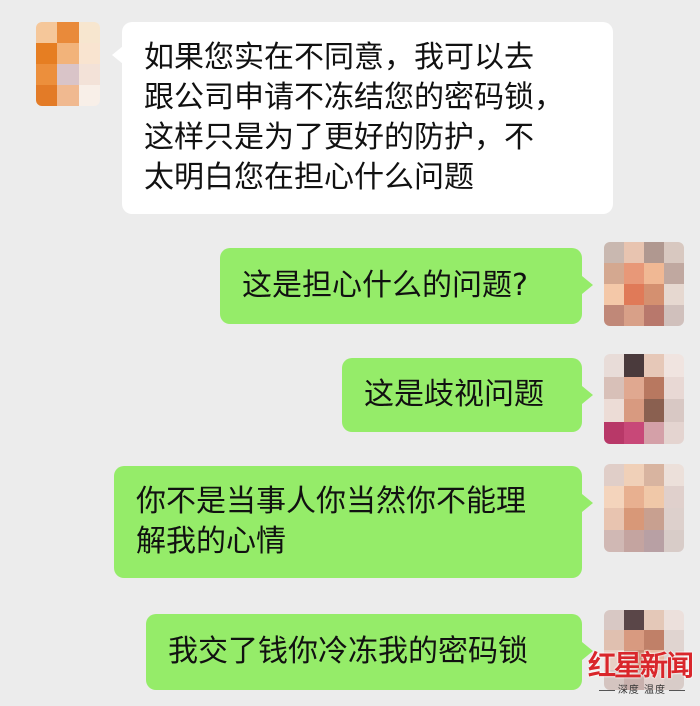 The image size is (700, 706). Describe the element at coordinates (331, 501) in the screenshot. I see `message-text-line: 你不是当事人你当然你不能理` at that location.